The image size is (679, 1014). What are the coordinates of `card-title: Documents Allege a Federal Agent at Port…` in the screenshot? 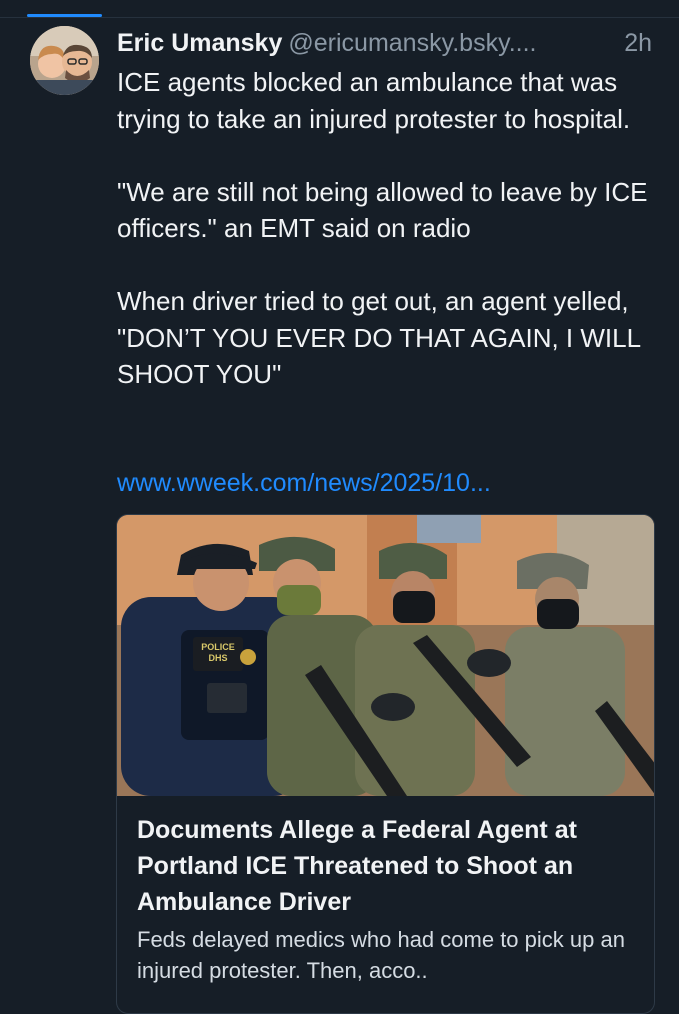 It's located at (389, 866).